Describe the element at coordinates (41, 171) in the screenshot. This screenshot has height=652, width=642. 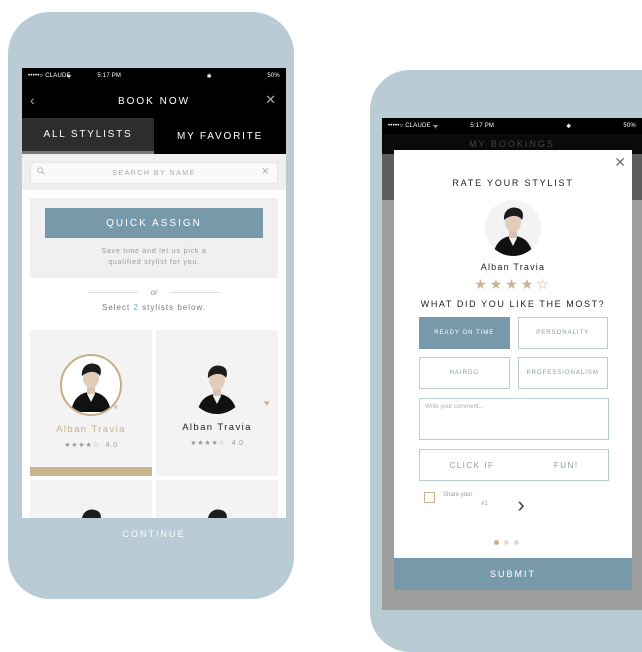
I see `search-icon` at that location.